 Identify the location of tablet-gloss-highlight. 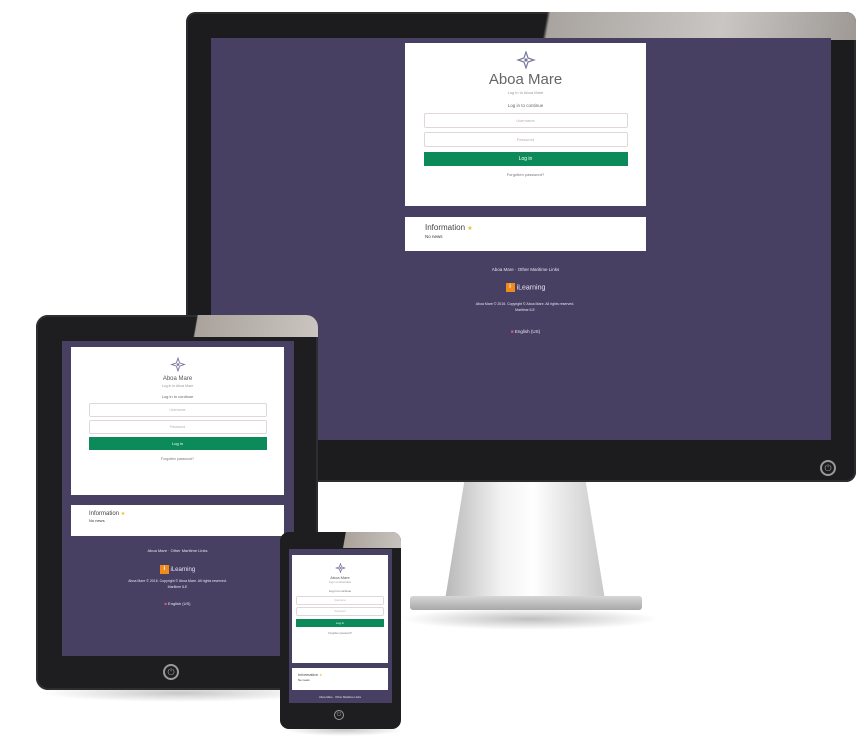
(249, 326).